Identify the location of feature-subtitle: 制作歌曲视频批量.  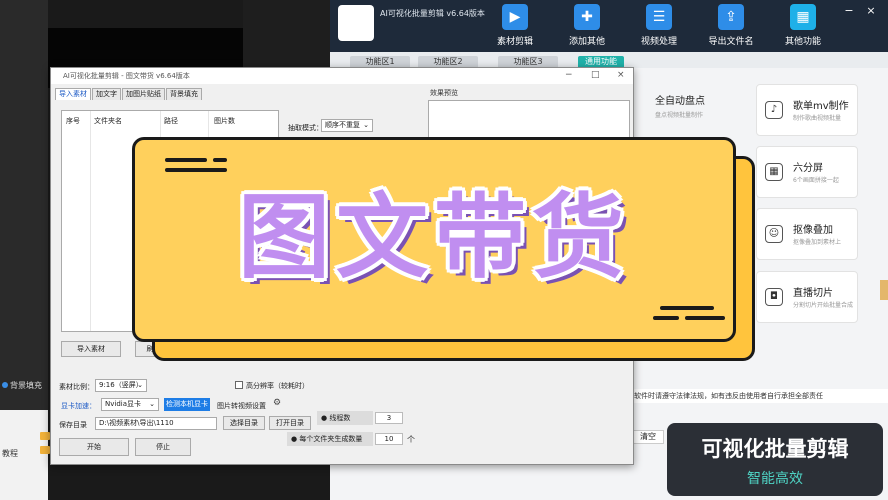
(817, 118).